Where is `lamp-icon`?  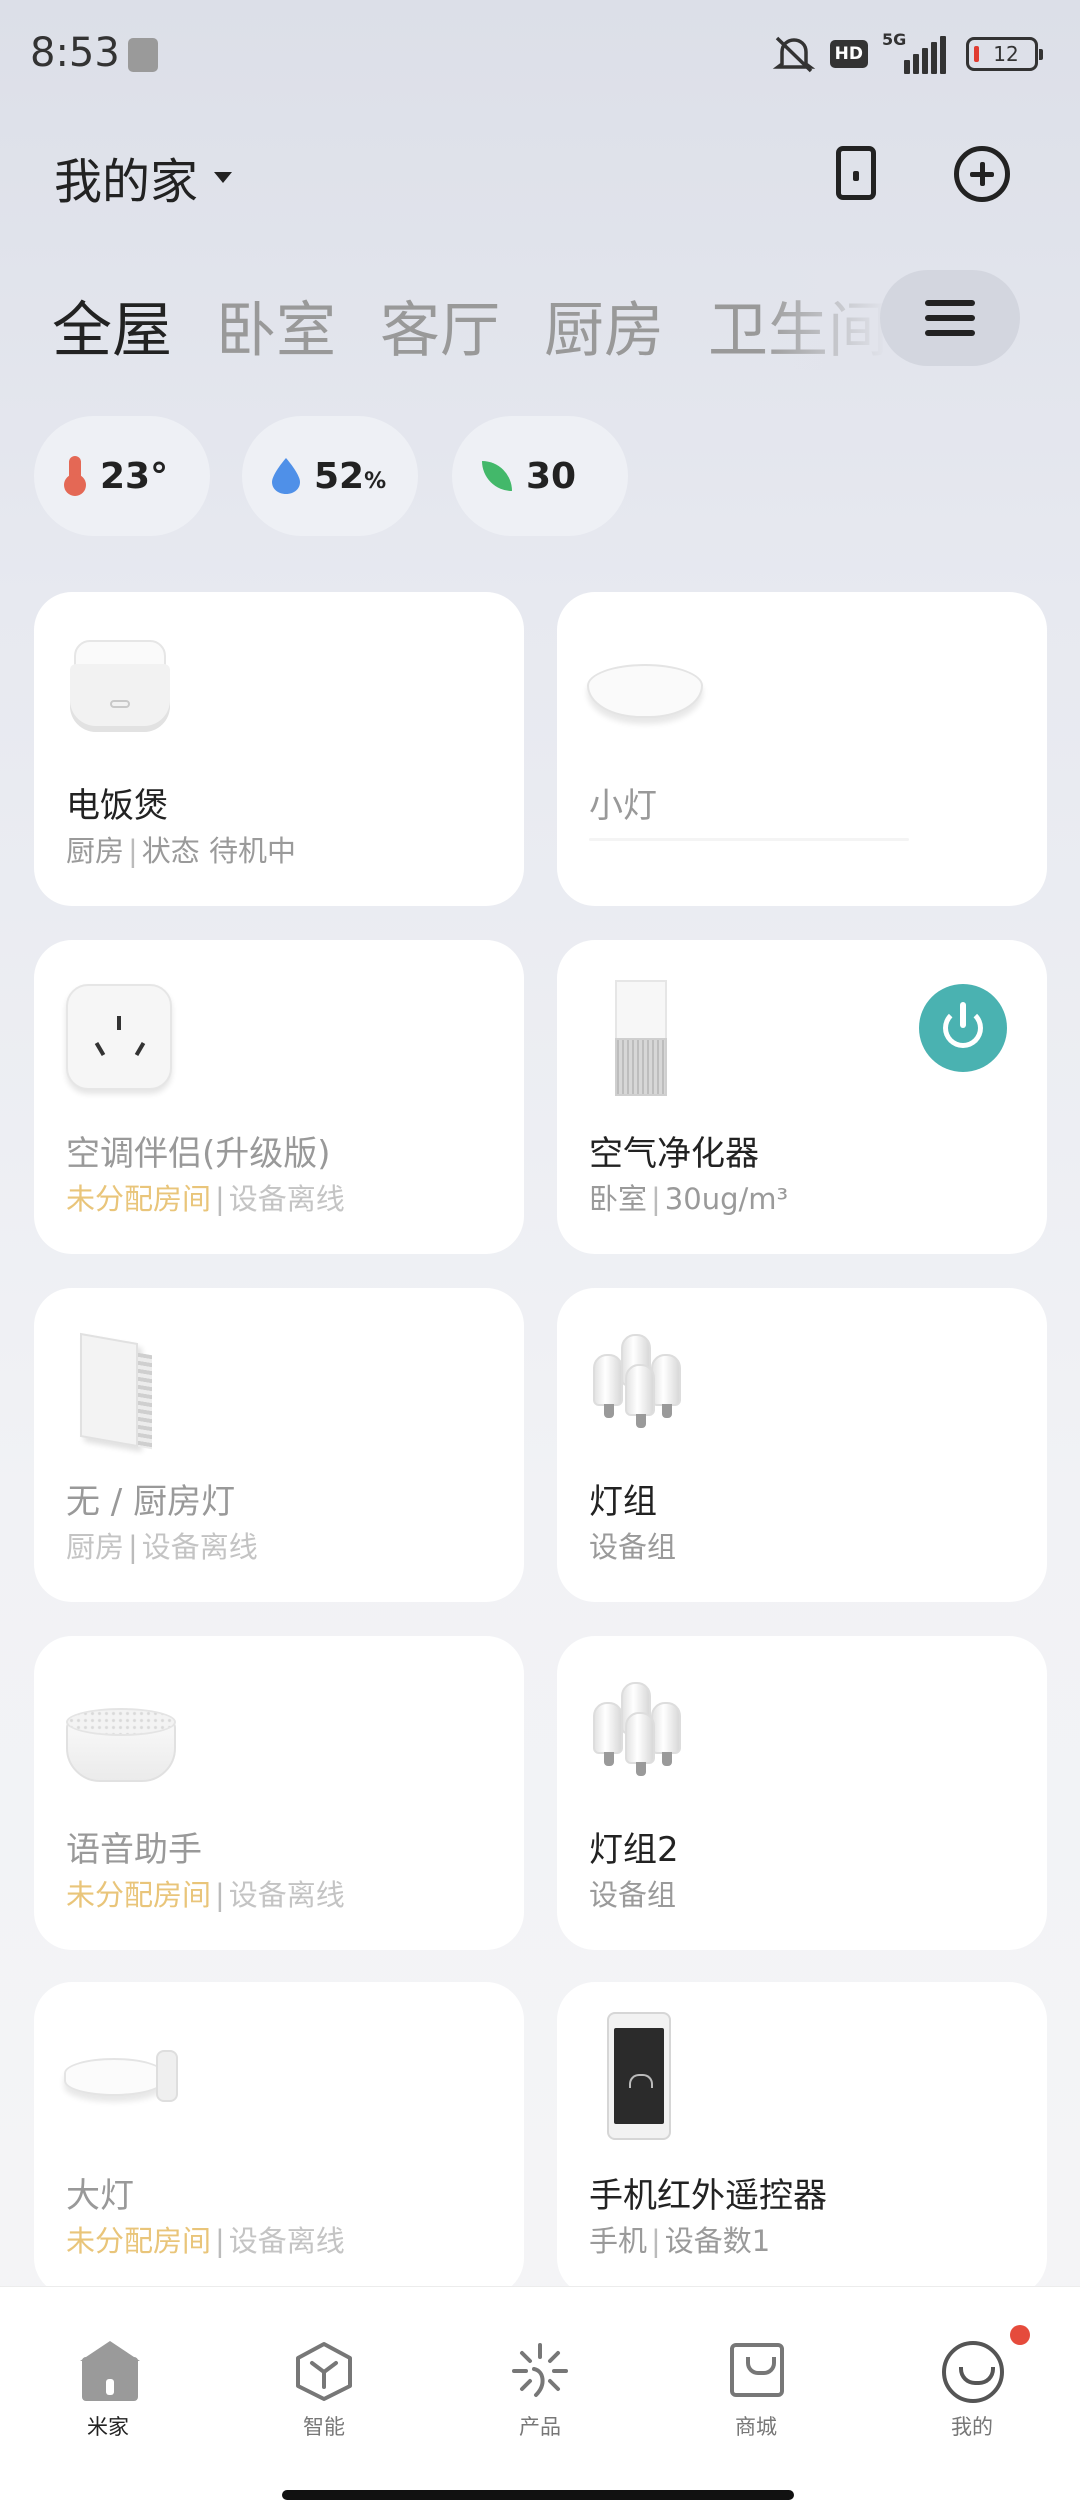 lamp-icon is located at coordinates (123, 2078).